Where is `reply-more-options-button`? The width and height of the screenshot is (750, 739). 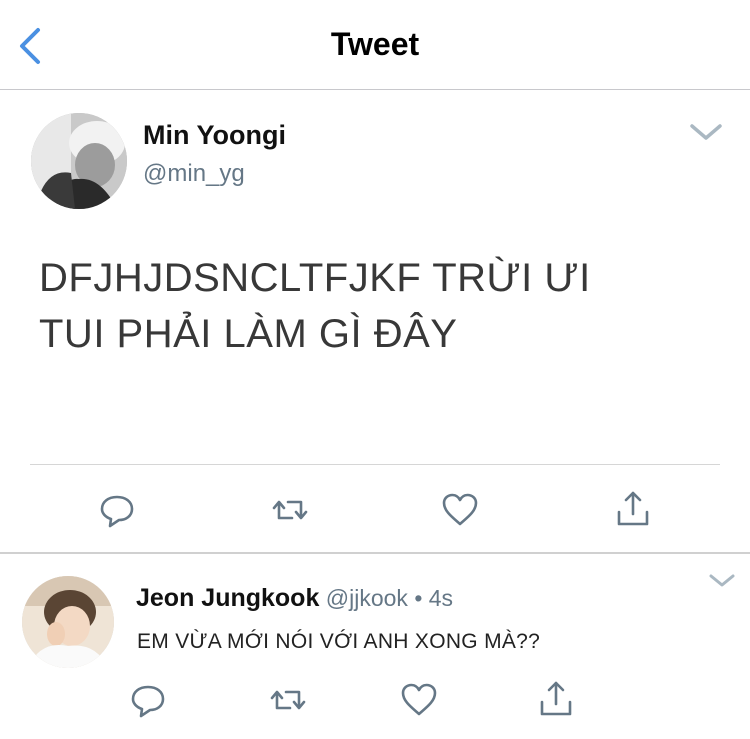 reply-more-options-button is located at coordinates (722, 581).